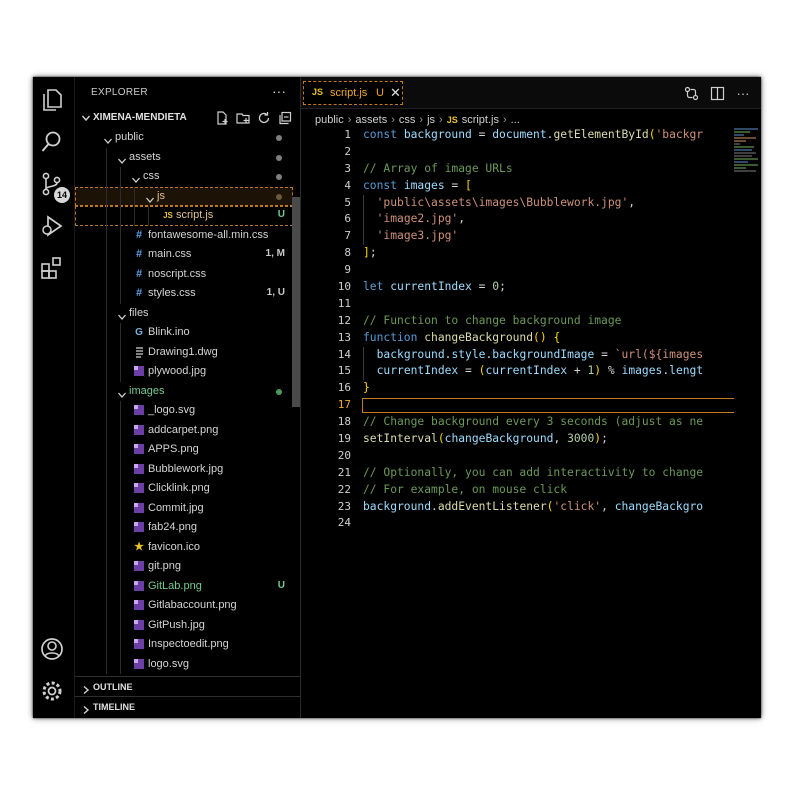 The image size is (800, 800). Describe the element at coordinates (462, 337) in the screenshot. I see `code-text: function changeBackground() {` at that location.